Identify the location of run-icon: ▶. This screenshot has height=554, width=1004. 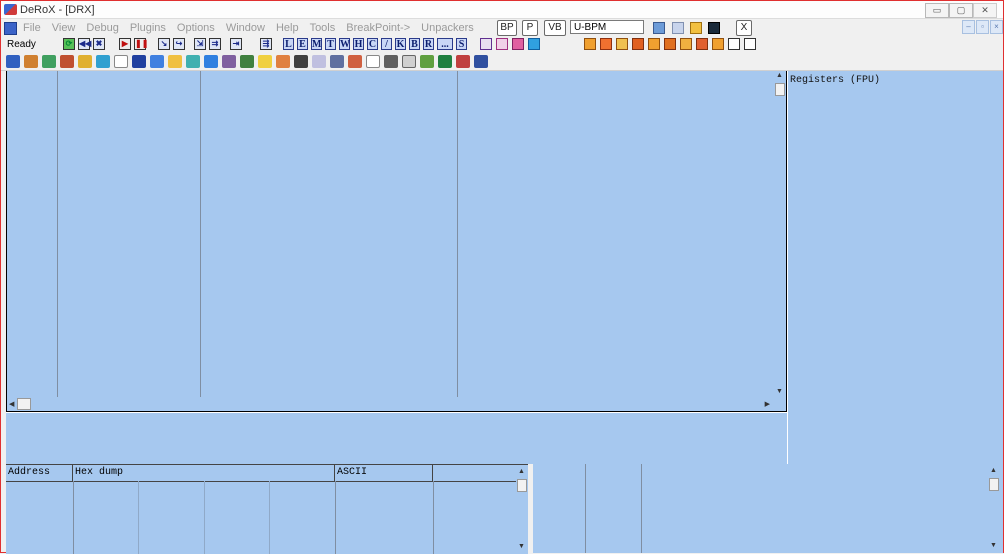
(125, 44).